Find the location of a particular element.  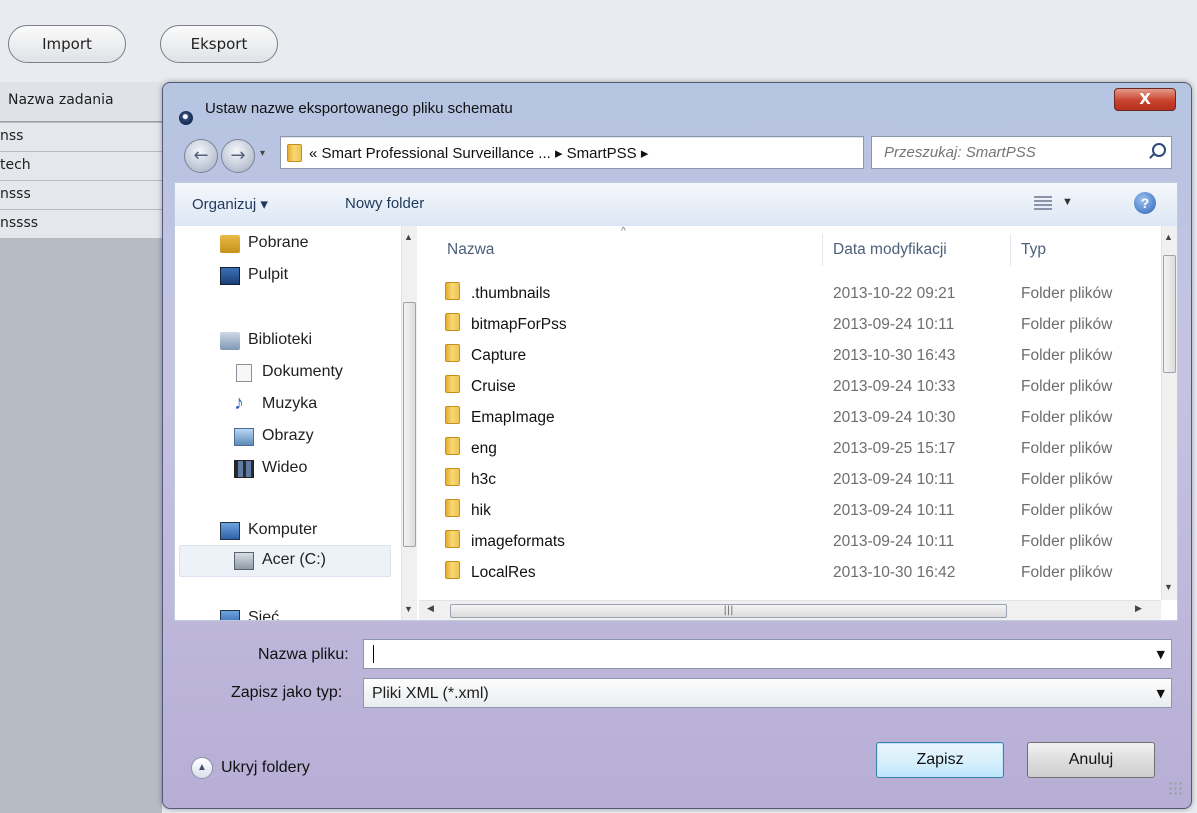

savetype-select: Pliki XML (*.xml) ▼ is located at coordinates (767, 693).